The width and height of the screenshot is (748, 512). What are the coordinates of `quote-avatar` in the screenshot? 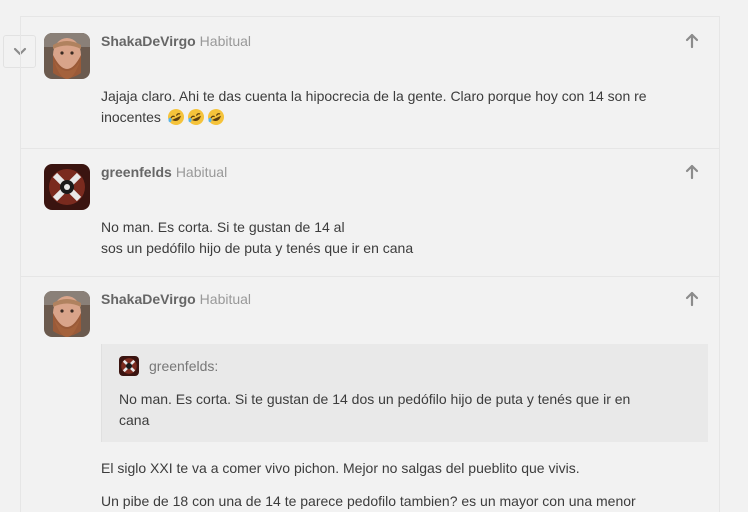 It's located at (129, 366).